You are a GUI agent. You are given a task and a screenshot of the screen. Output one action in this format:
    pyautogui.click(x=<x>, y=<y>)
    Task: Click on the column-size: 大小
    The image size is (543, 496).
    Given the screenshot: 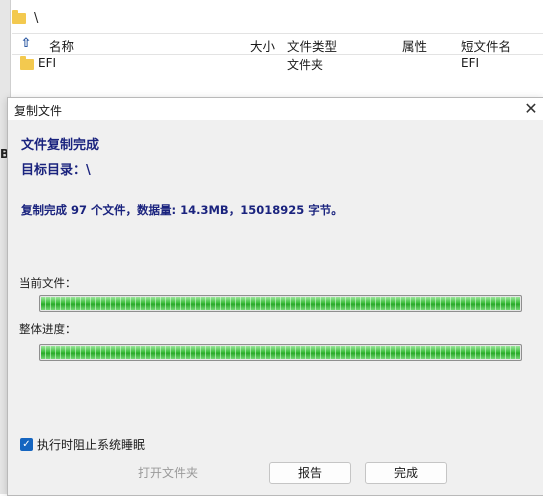 What is the action you would take?
    pyautogui.click(x=262, y=45)
    